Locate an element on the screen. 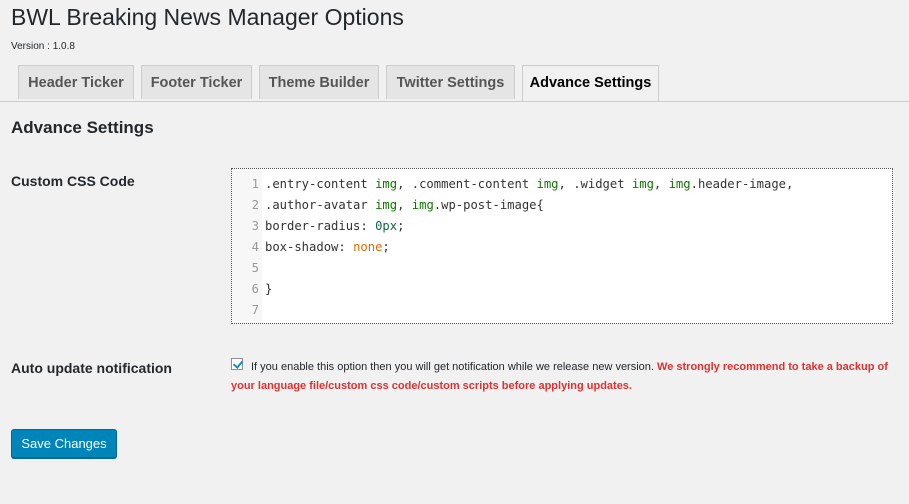  tab-twitter-settings: Twitter Settings is located at coordinates (450, 82).